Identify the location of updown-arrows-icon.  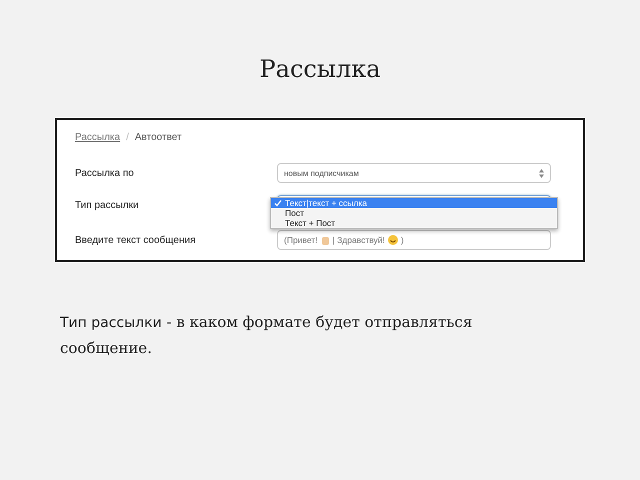
(541, 173).